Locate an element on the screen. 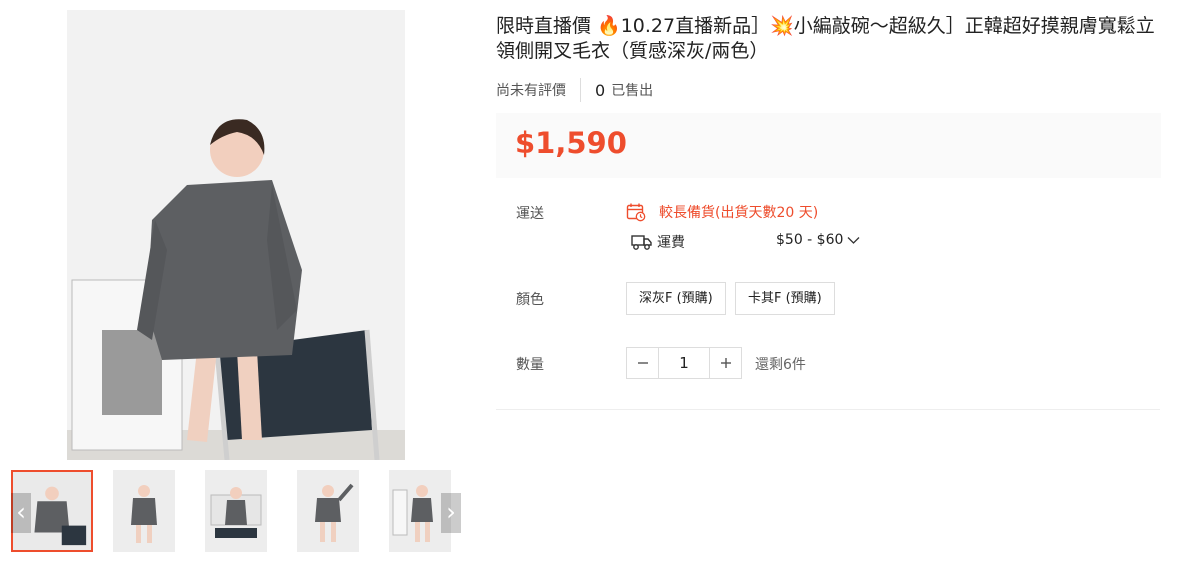  shipping-fee-range: $50 - $60 is located at coordinates (810, 240).